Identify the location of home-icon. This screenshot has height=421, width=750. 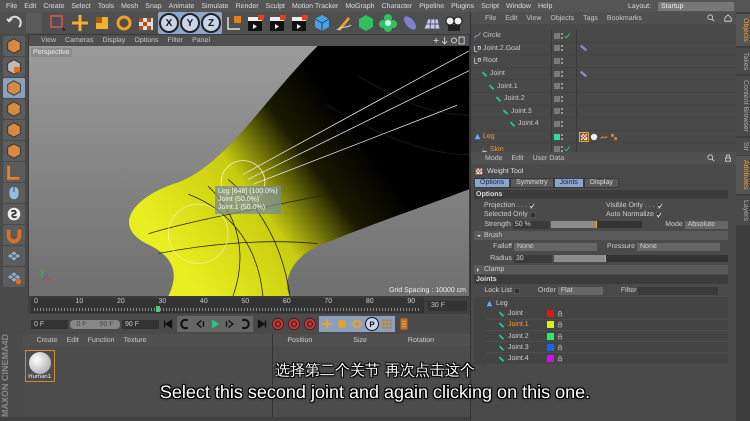
(728, 18).